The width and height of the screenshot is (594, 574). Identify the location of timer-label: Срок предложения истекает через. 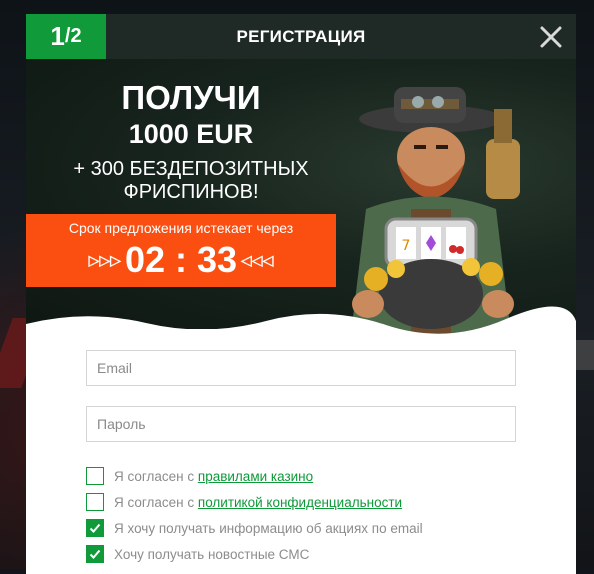
(181, 228).